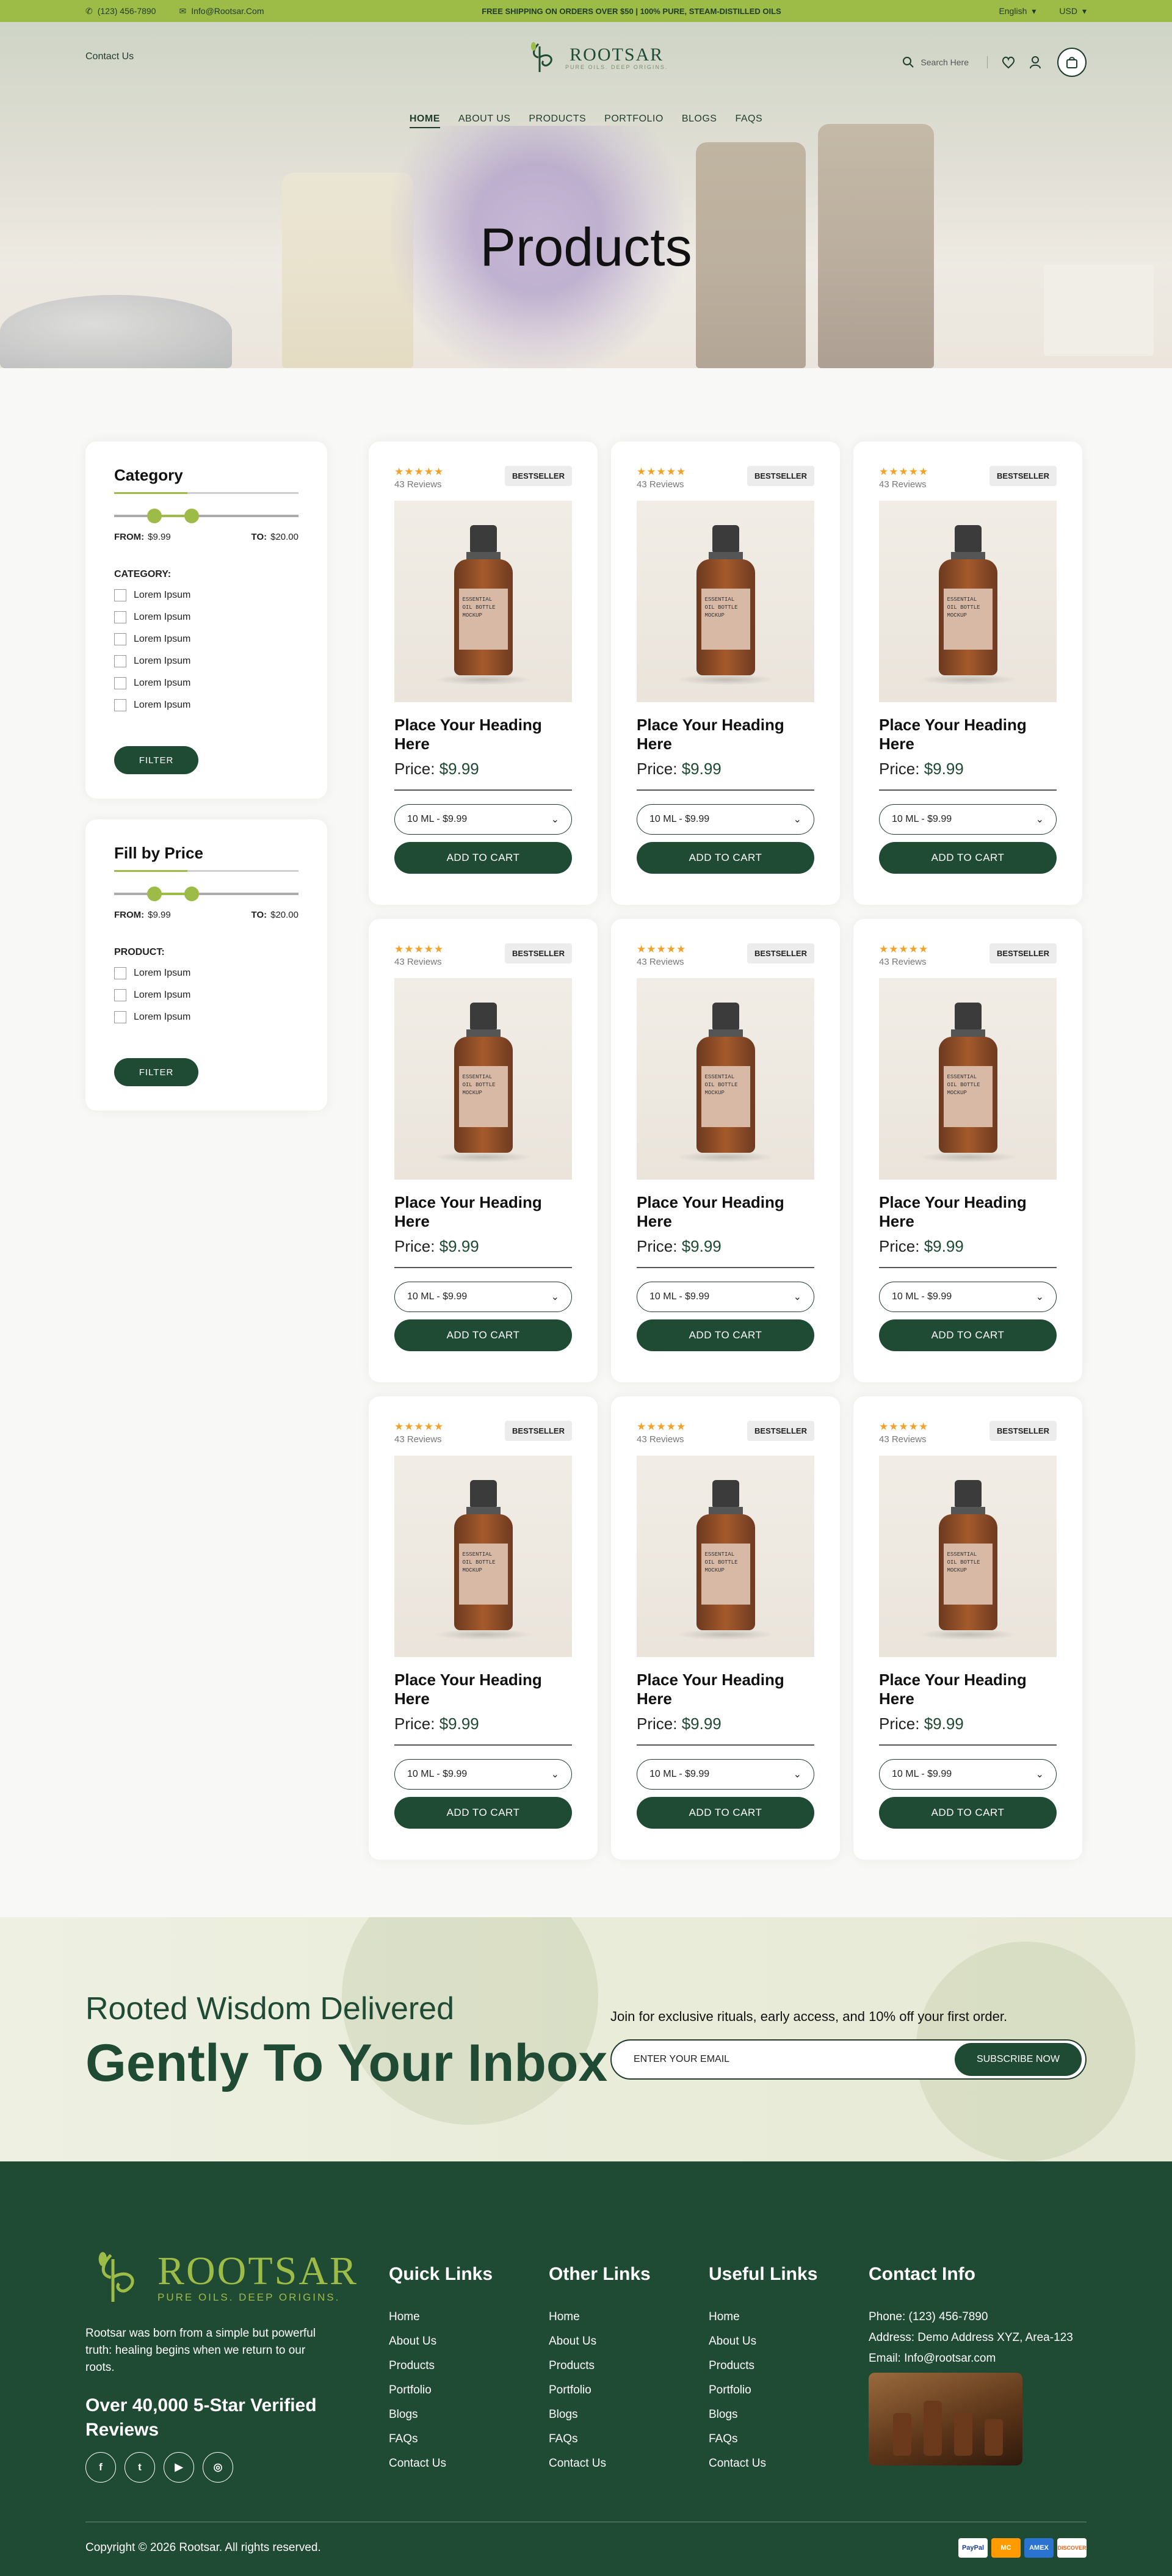  Describe the element at coordinates (971, 2317) in the screenshot. I see `footer-phone: Phone: (123) 456-7890` at that location.